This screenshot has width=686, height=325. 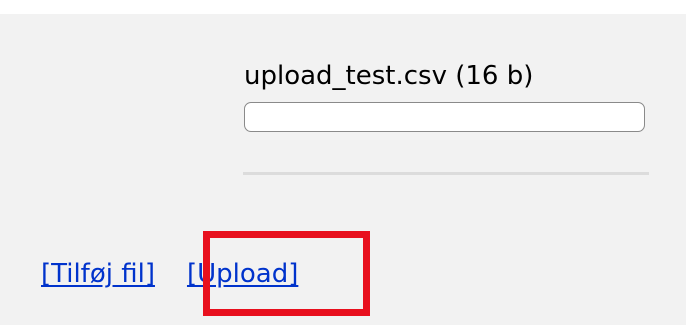 I want to click on divider, so click(x=446, y=173).